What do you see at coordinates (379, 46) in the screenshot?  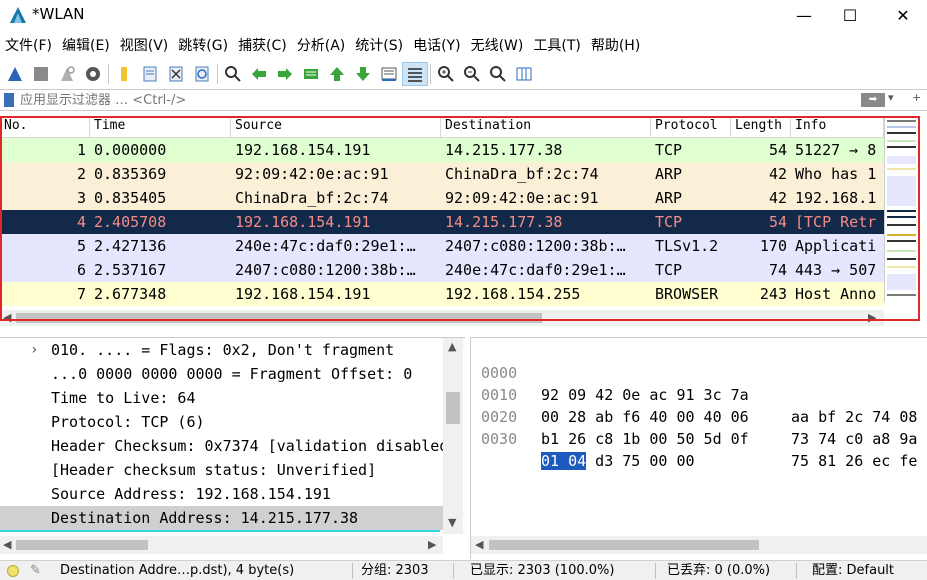 I see `menu-statistics: 统计(S)` at bounding box center [379, 46].